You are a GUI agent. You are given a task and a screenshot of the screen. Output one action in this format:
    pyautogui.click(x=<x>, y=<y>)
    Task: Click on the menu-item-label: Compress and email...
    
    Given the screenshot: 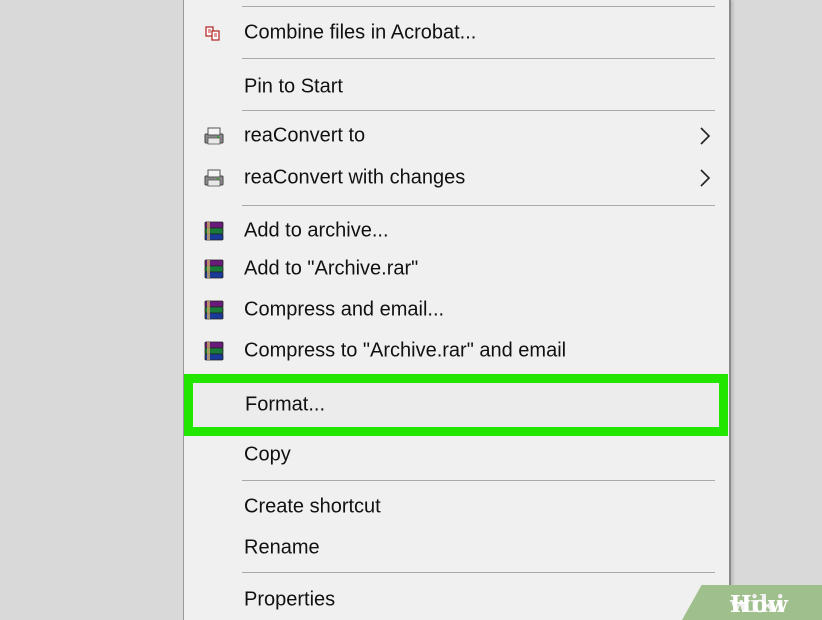 What is the action you would take?
    pyautogui.click(x=344, y=309)
    